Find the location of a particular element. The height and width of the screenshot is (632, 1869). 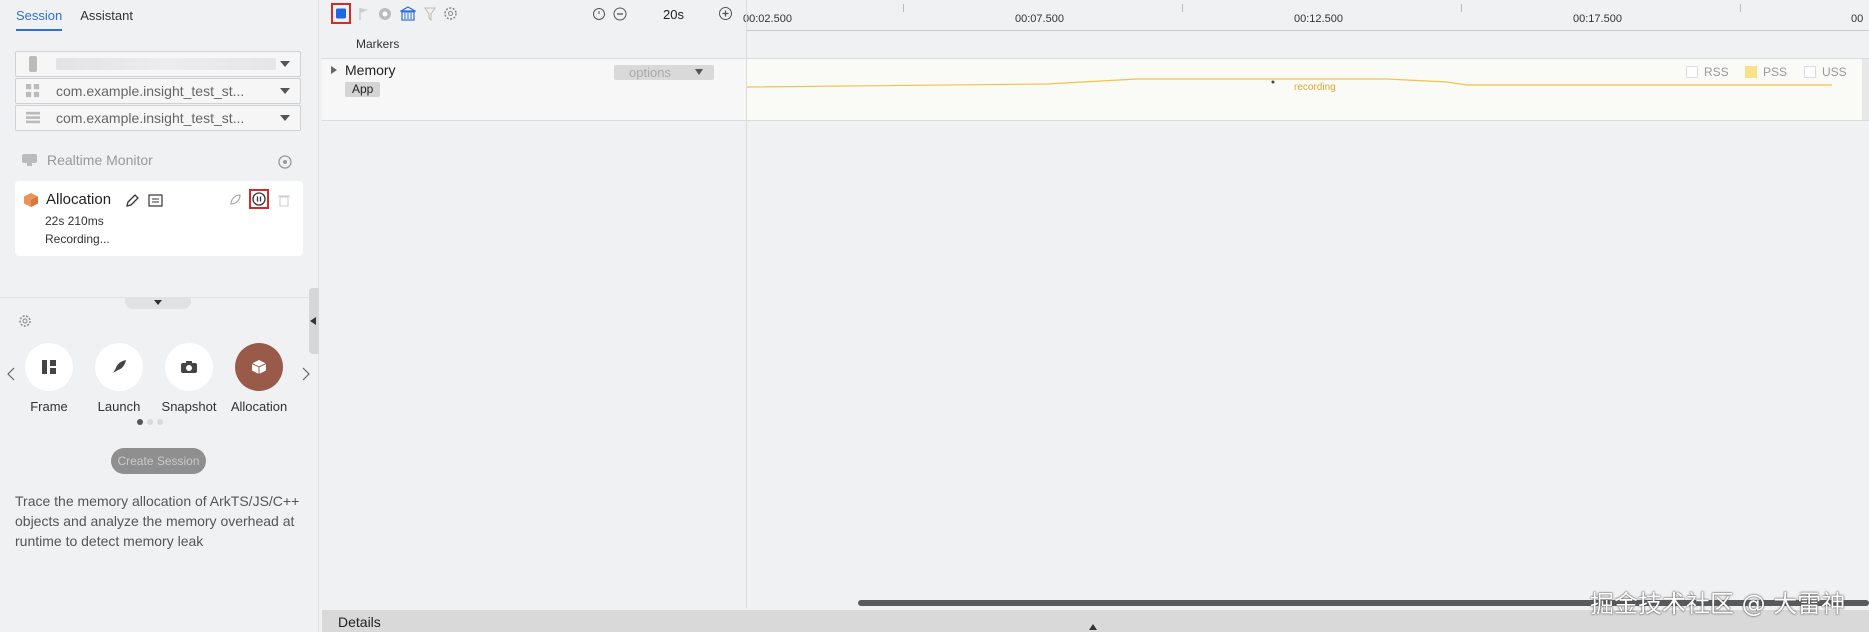

memory-track-title: Memory is located at coordinates (370, 70).